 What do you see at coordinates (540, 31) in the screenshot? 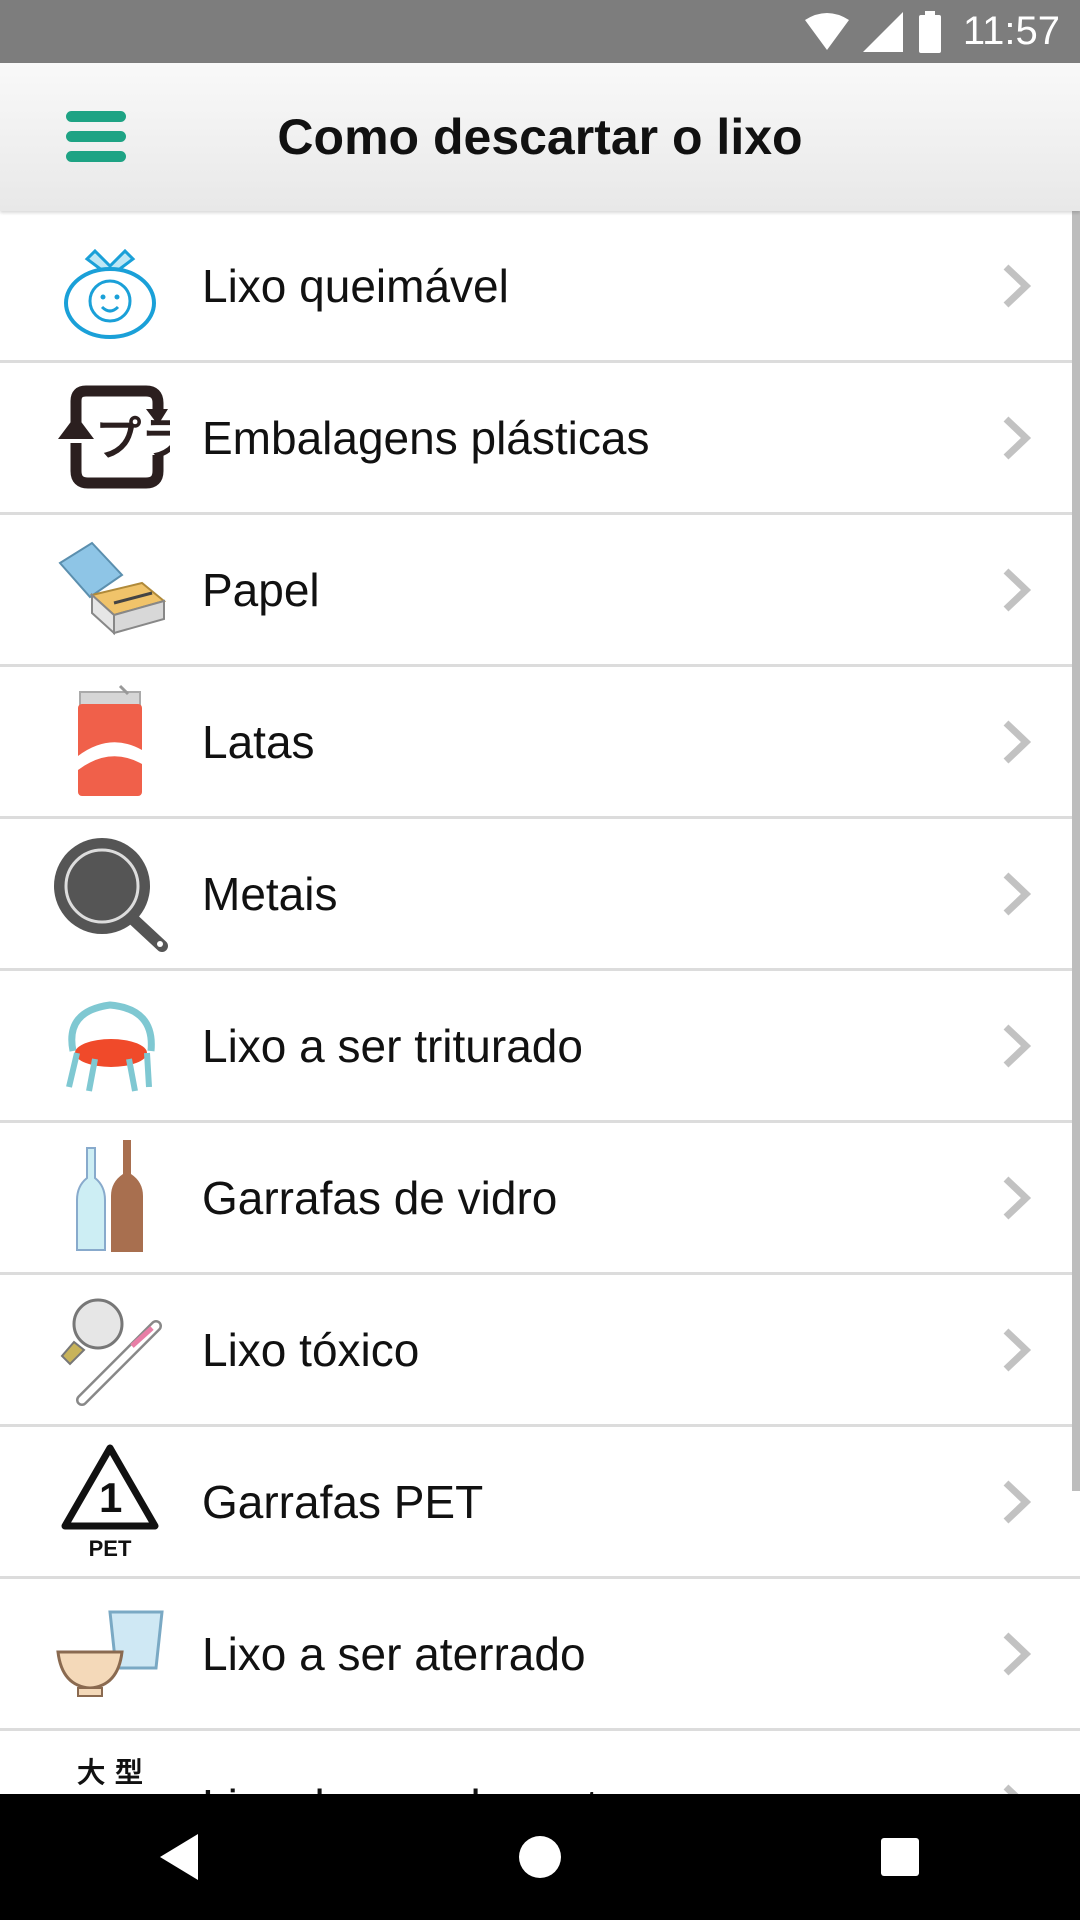
I see `status-bar: 11:57` at bounding box center [540, 31].